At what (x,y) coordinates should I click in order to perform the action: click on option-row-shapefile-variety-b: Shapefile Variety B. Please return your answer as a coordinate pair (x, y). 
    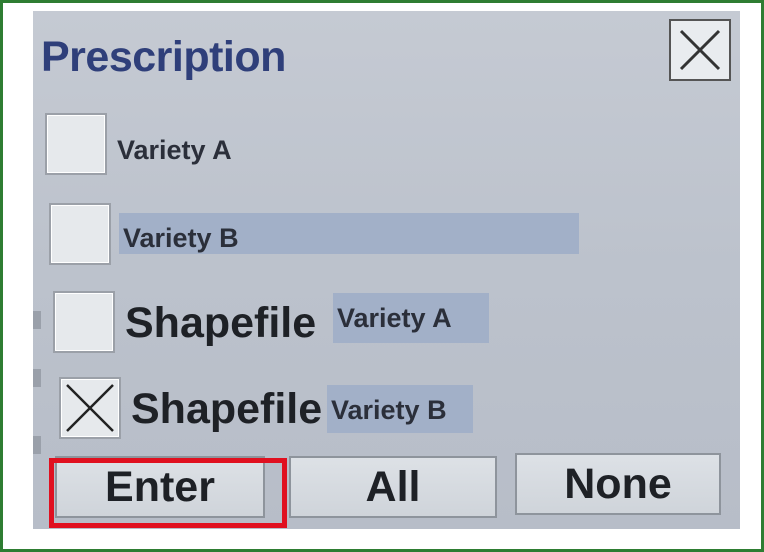
    Looking at the image, I should click on (386, 415).